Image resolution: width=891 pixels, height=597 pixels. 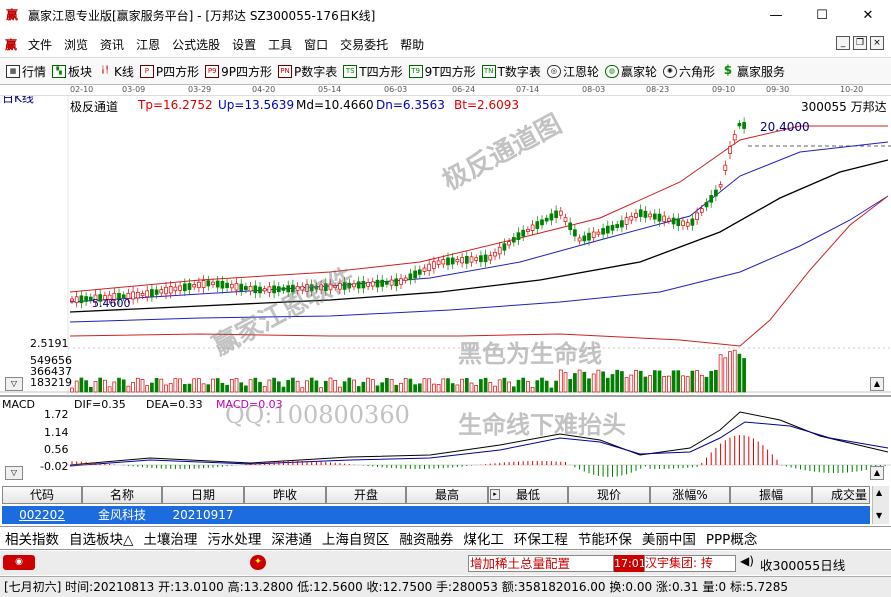 I want to click on col-high: 最高, so click(x=447, y=495).